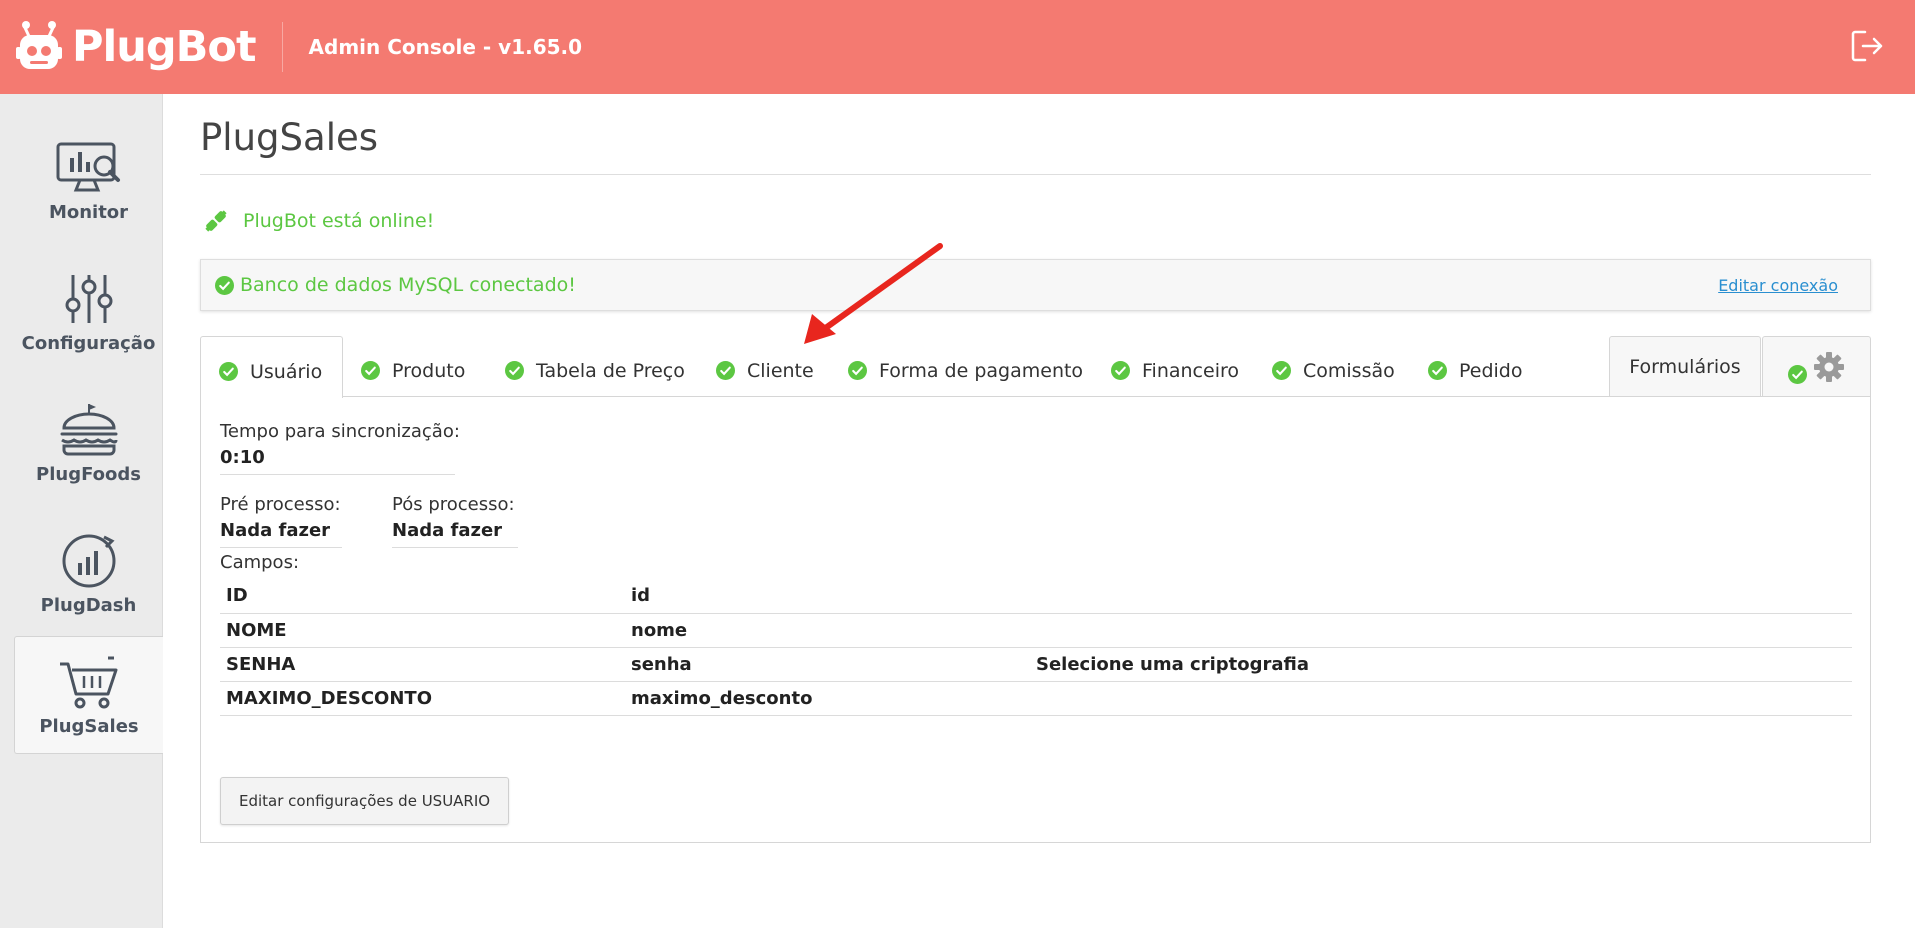 This screenshot has height=928, width=1915. I want to click on table-row: SENHA senha Selecione uma criptografia, so click(1036, 664).